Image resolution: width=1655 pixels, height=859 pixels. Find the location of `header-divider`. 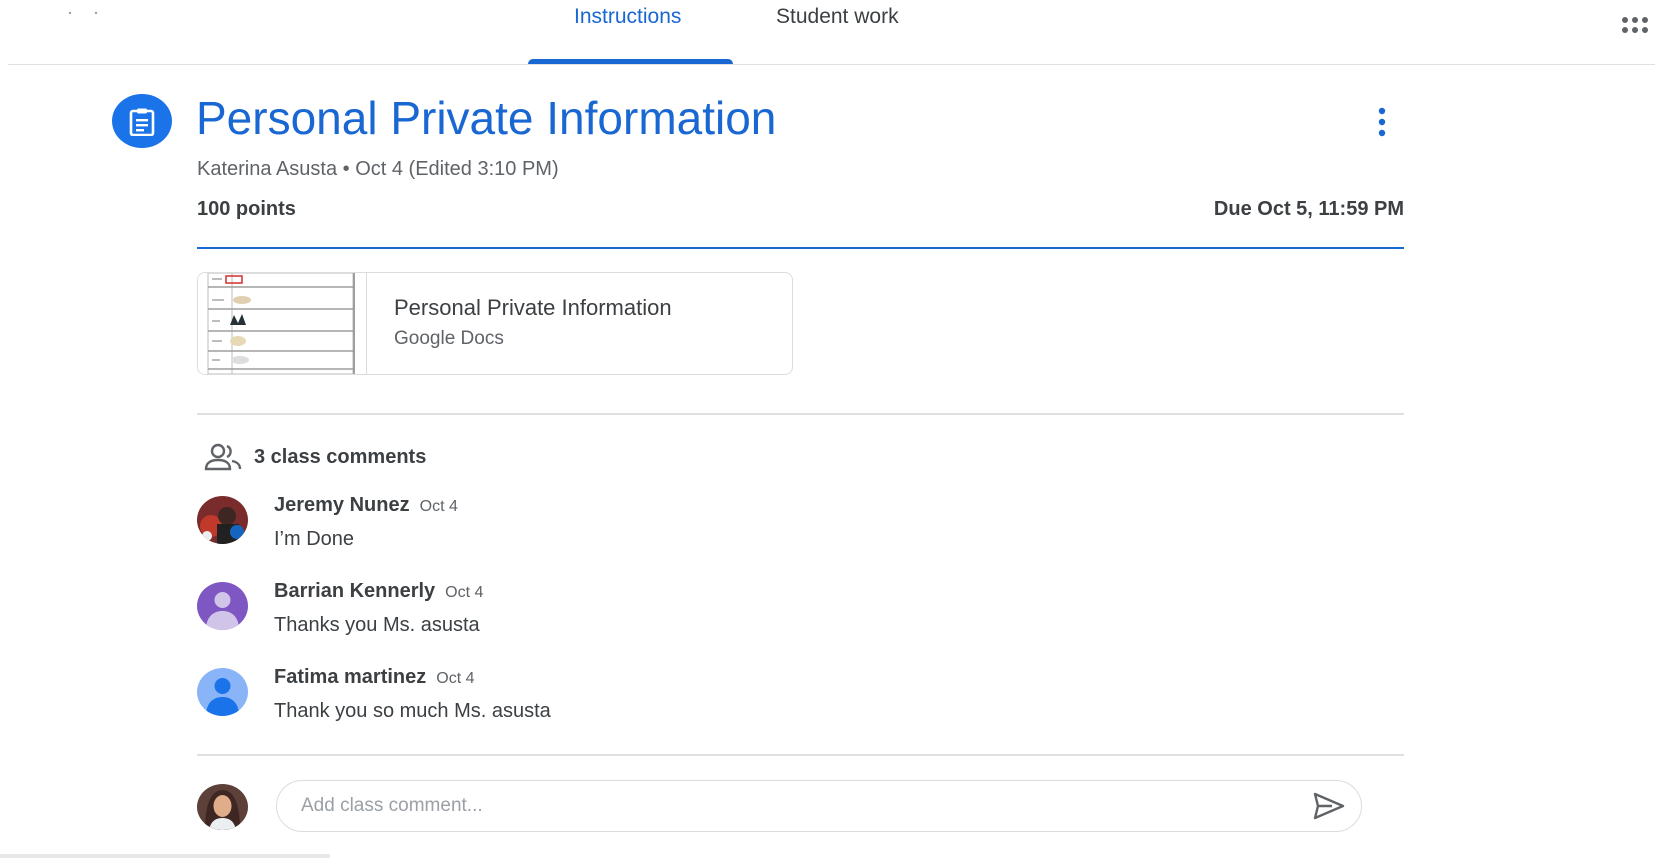

header-divider is located at coordinates (800, 248).